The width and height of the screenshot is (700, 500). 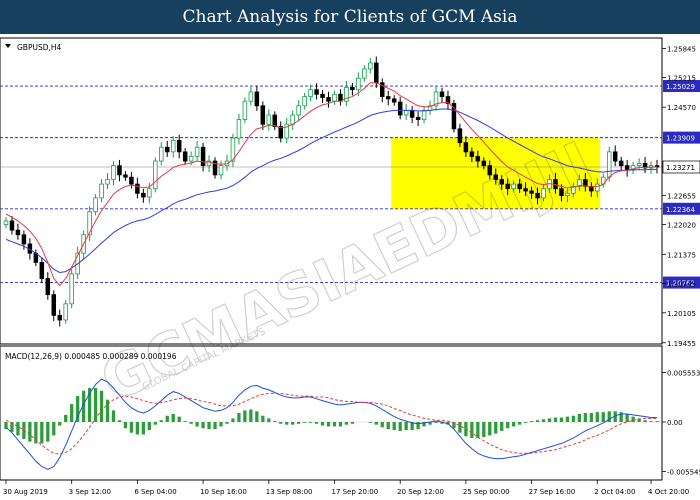 What do you see at coordinates (25, 492) in the screenshot?
I see `time-tick-label-0: 30 Aug 2019` at bounding box center [25, 492].